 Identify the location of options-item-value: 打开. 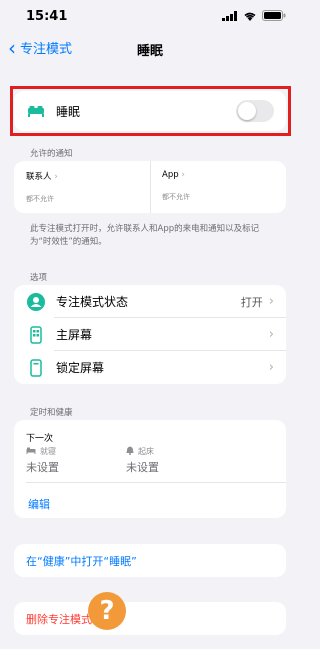
(251, 302).